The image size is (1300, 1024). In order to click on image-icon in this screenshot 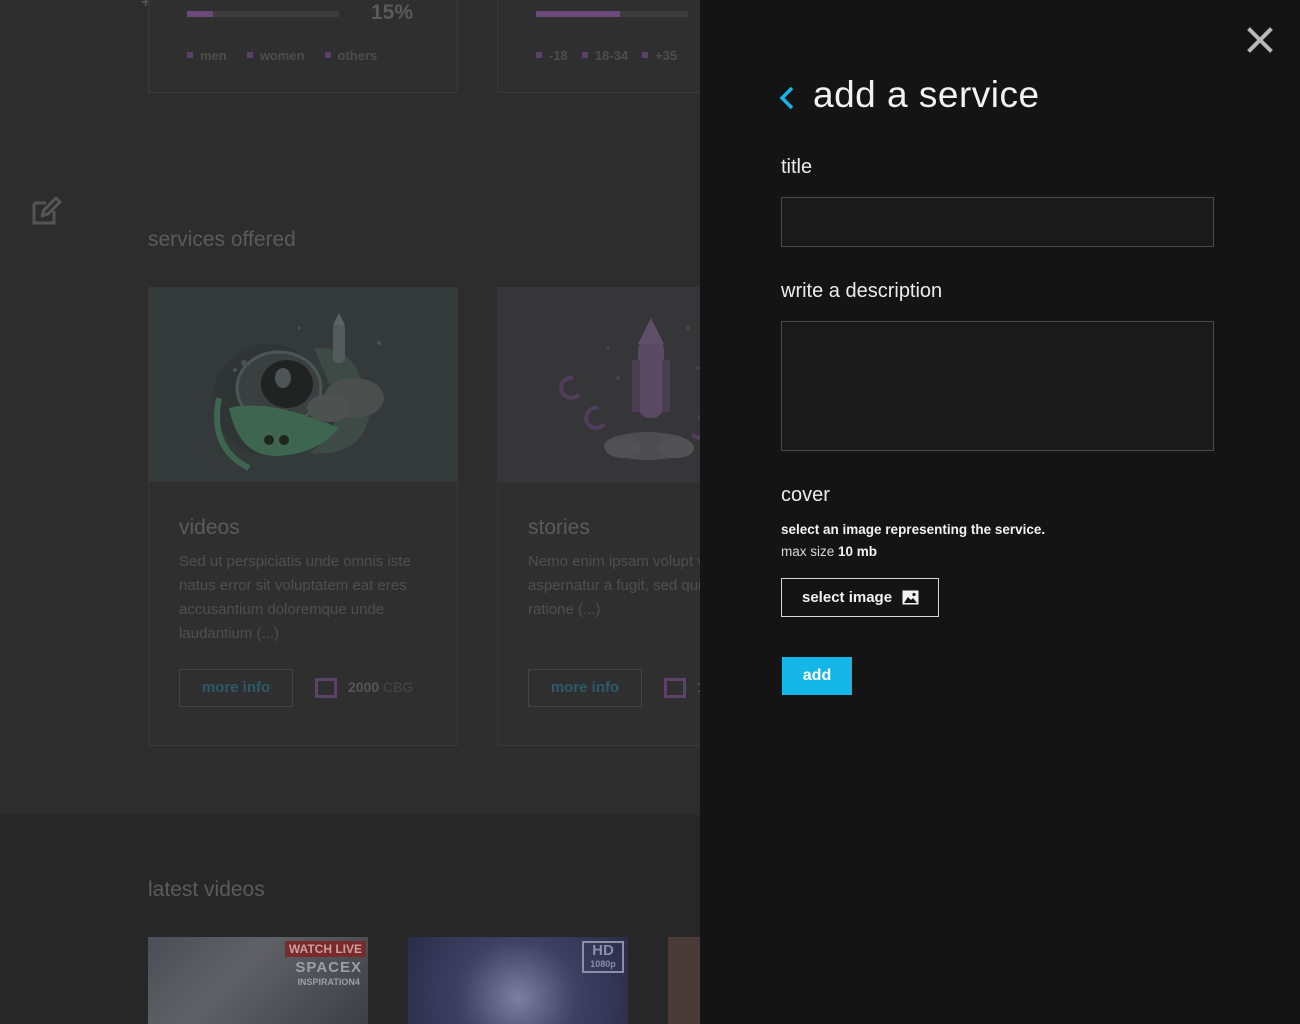, I will do `click(910, 597)`.